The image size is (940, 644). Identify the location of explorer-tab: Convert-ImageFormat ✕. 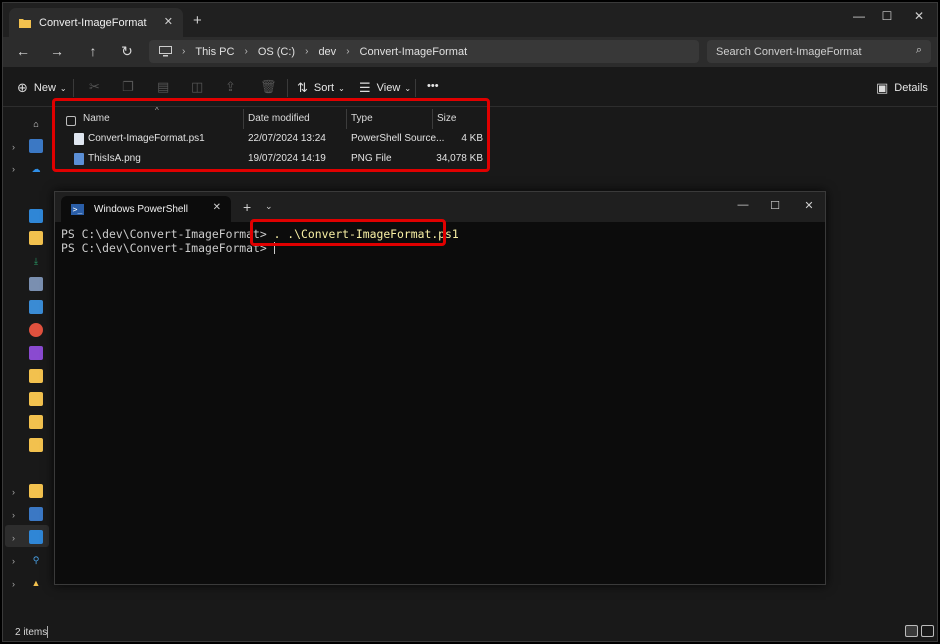
(96, 22).